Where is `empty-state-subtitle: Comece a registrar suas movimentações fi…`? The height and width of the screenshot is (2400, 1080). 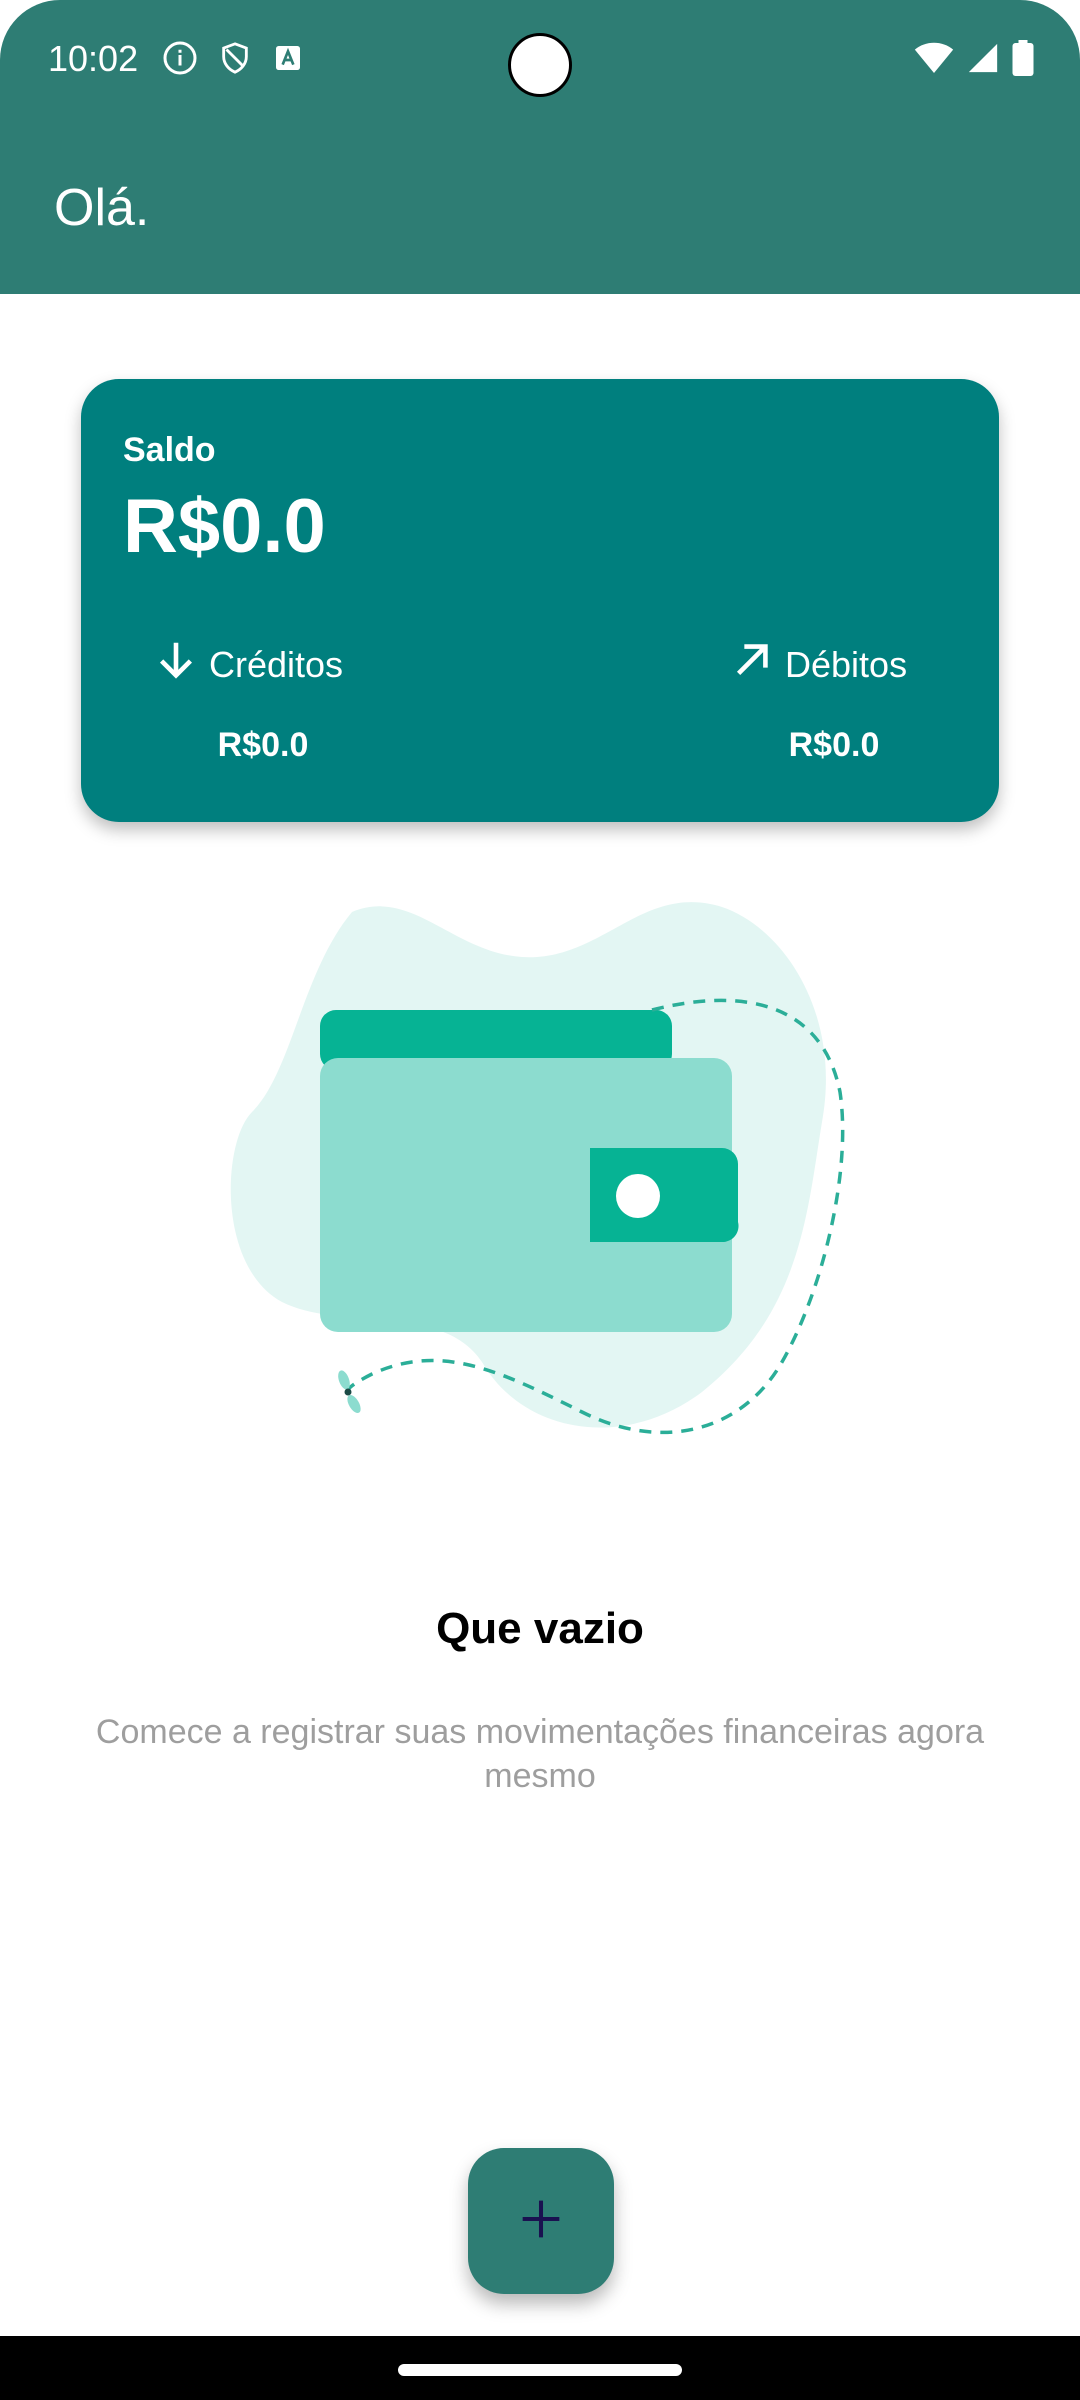
empty-state-subtitle: Comece a registrar suas movimentações fi… is located at coordinates (540, 1754).